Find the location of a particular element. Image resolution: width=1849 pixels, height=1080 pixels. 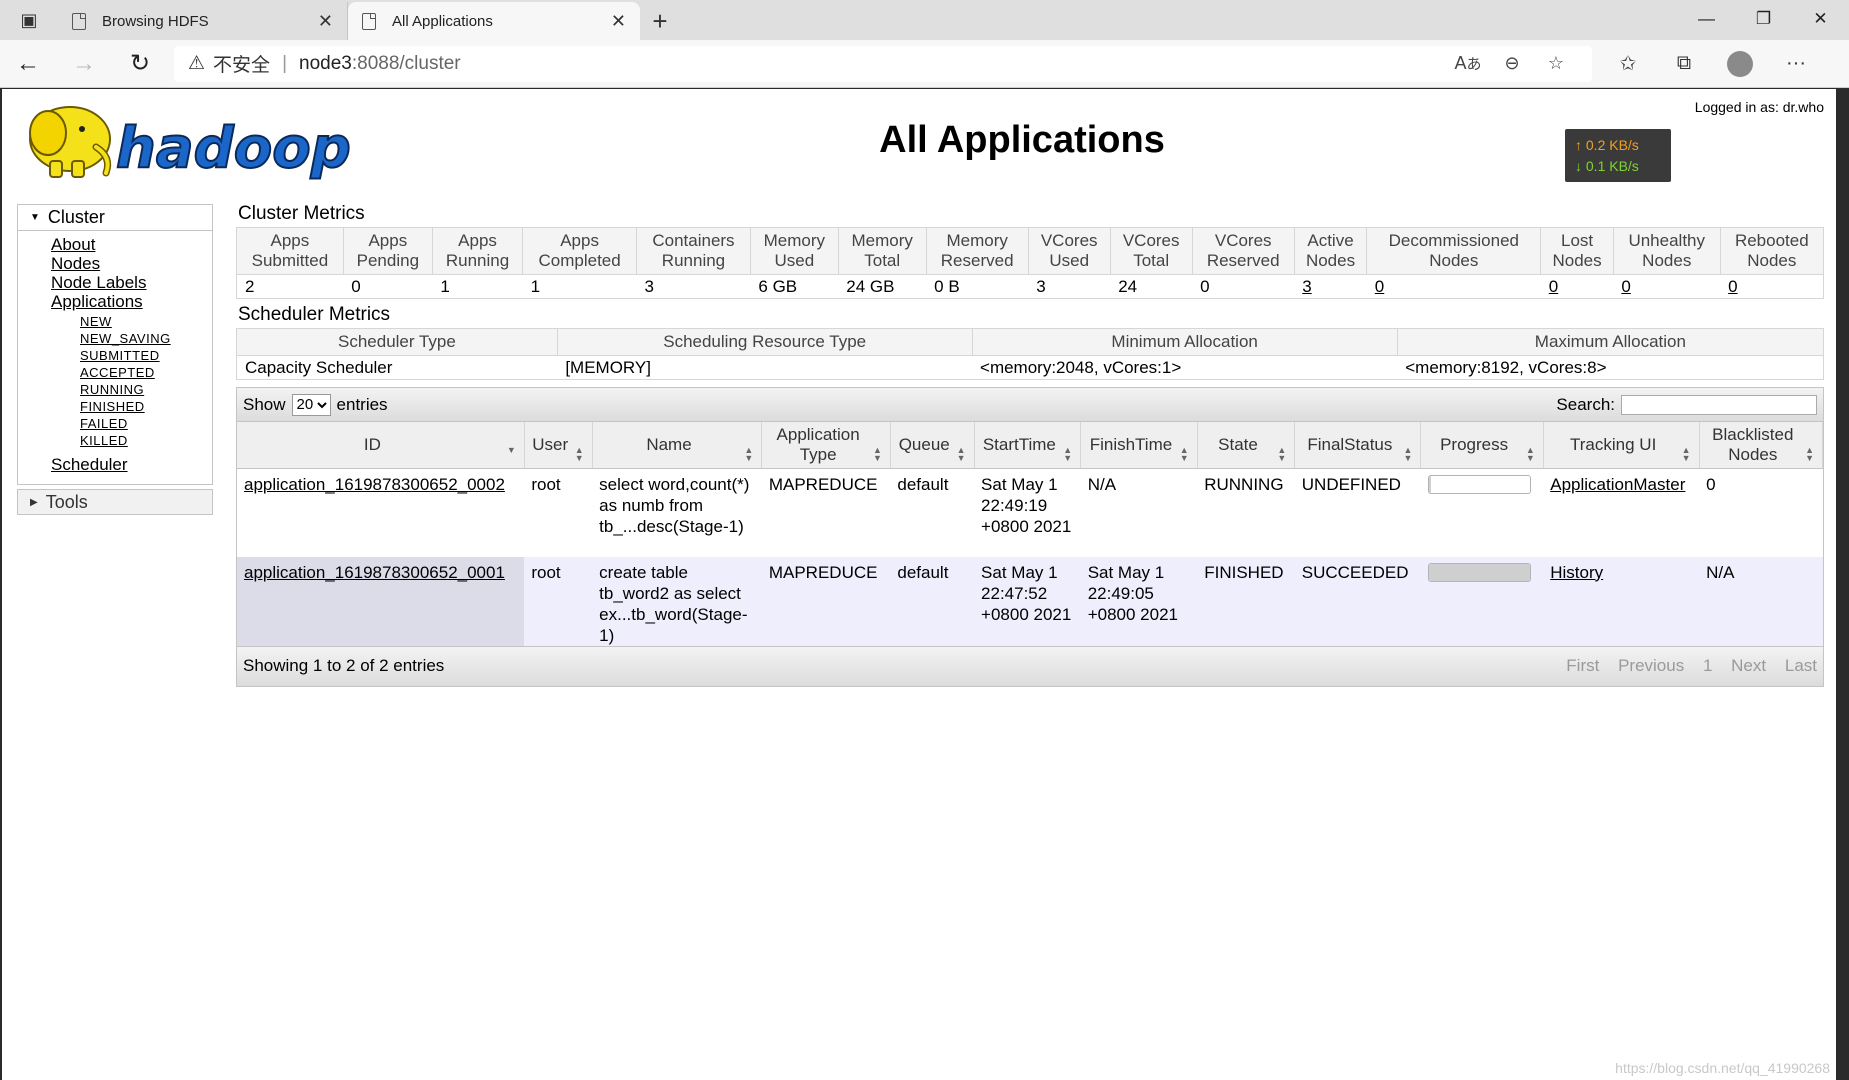

column-label: Blacklisted Nodes is located at coordinates (1752, 444).